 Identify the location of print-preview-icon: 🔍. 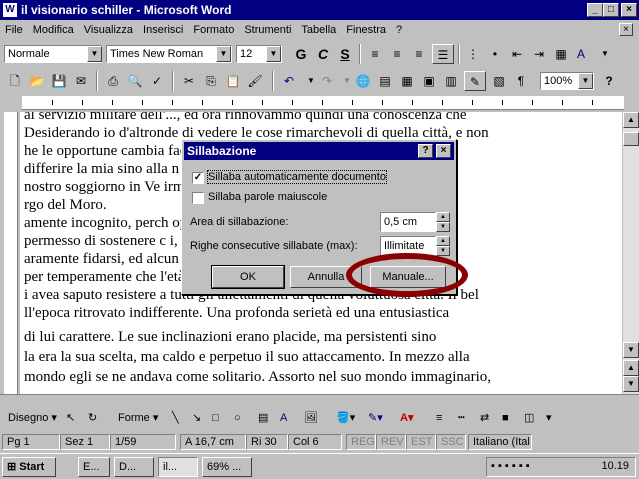
(135, 81).